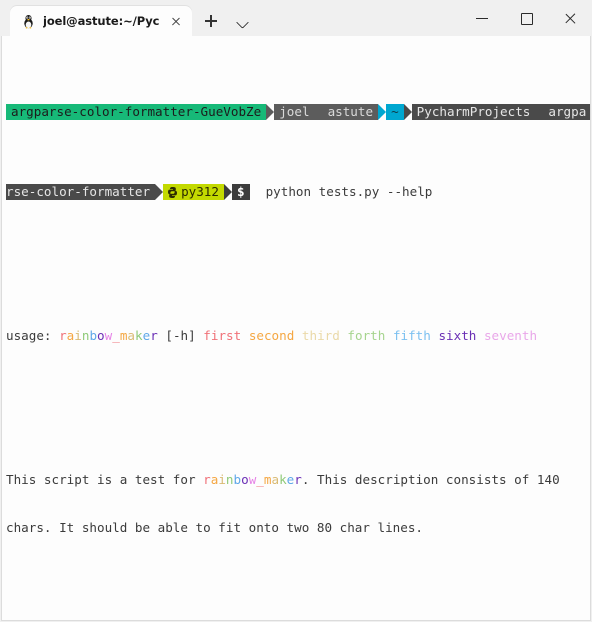 This screenshot has width=592, height=622. I want to click on usage-arg-sixth: sixth, so click(457, 335).